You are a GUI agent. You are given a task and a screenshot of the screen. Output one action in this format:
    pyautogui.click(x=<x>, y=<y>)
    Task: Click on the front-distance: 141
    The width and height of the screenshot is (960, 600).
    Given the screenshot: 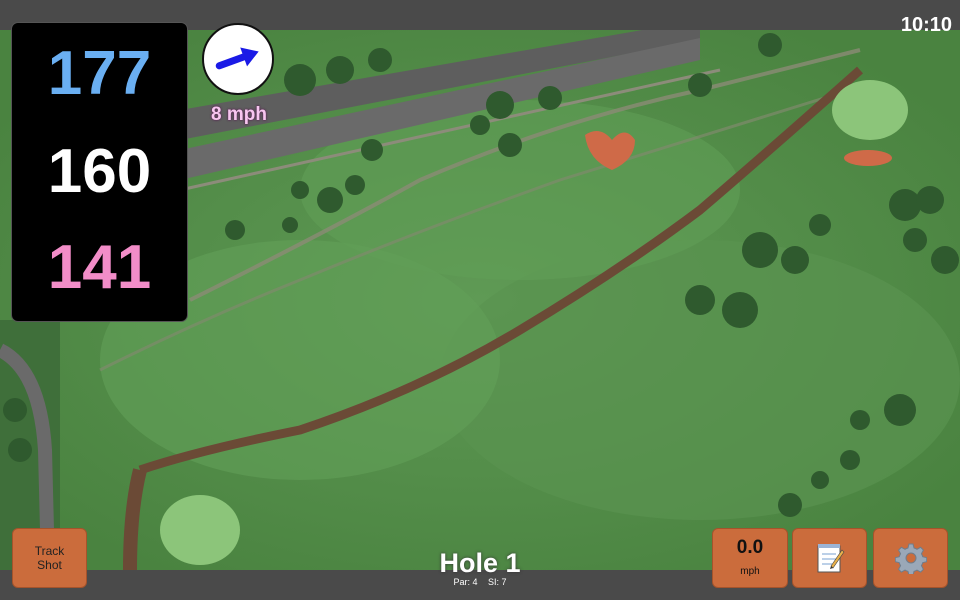 What is the action you would take?
    pyautogui.click(x=99, y=267)
    